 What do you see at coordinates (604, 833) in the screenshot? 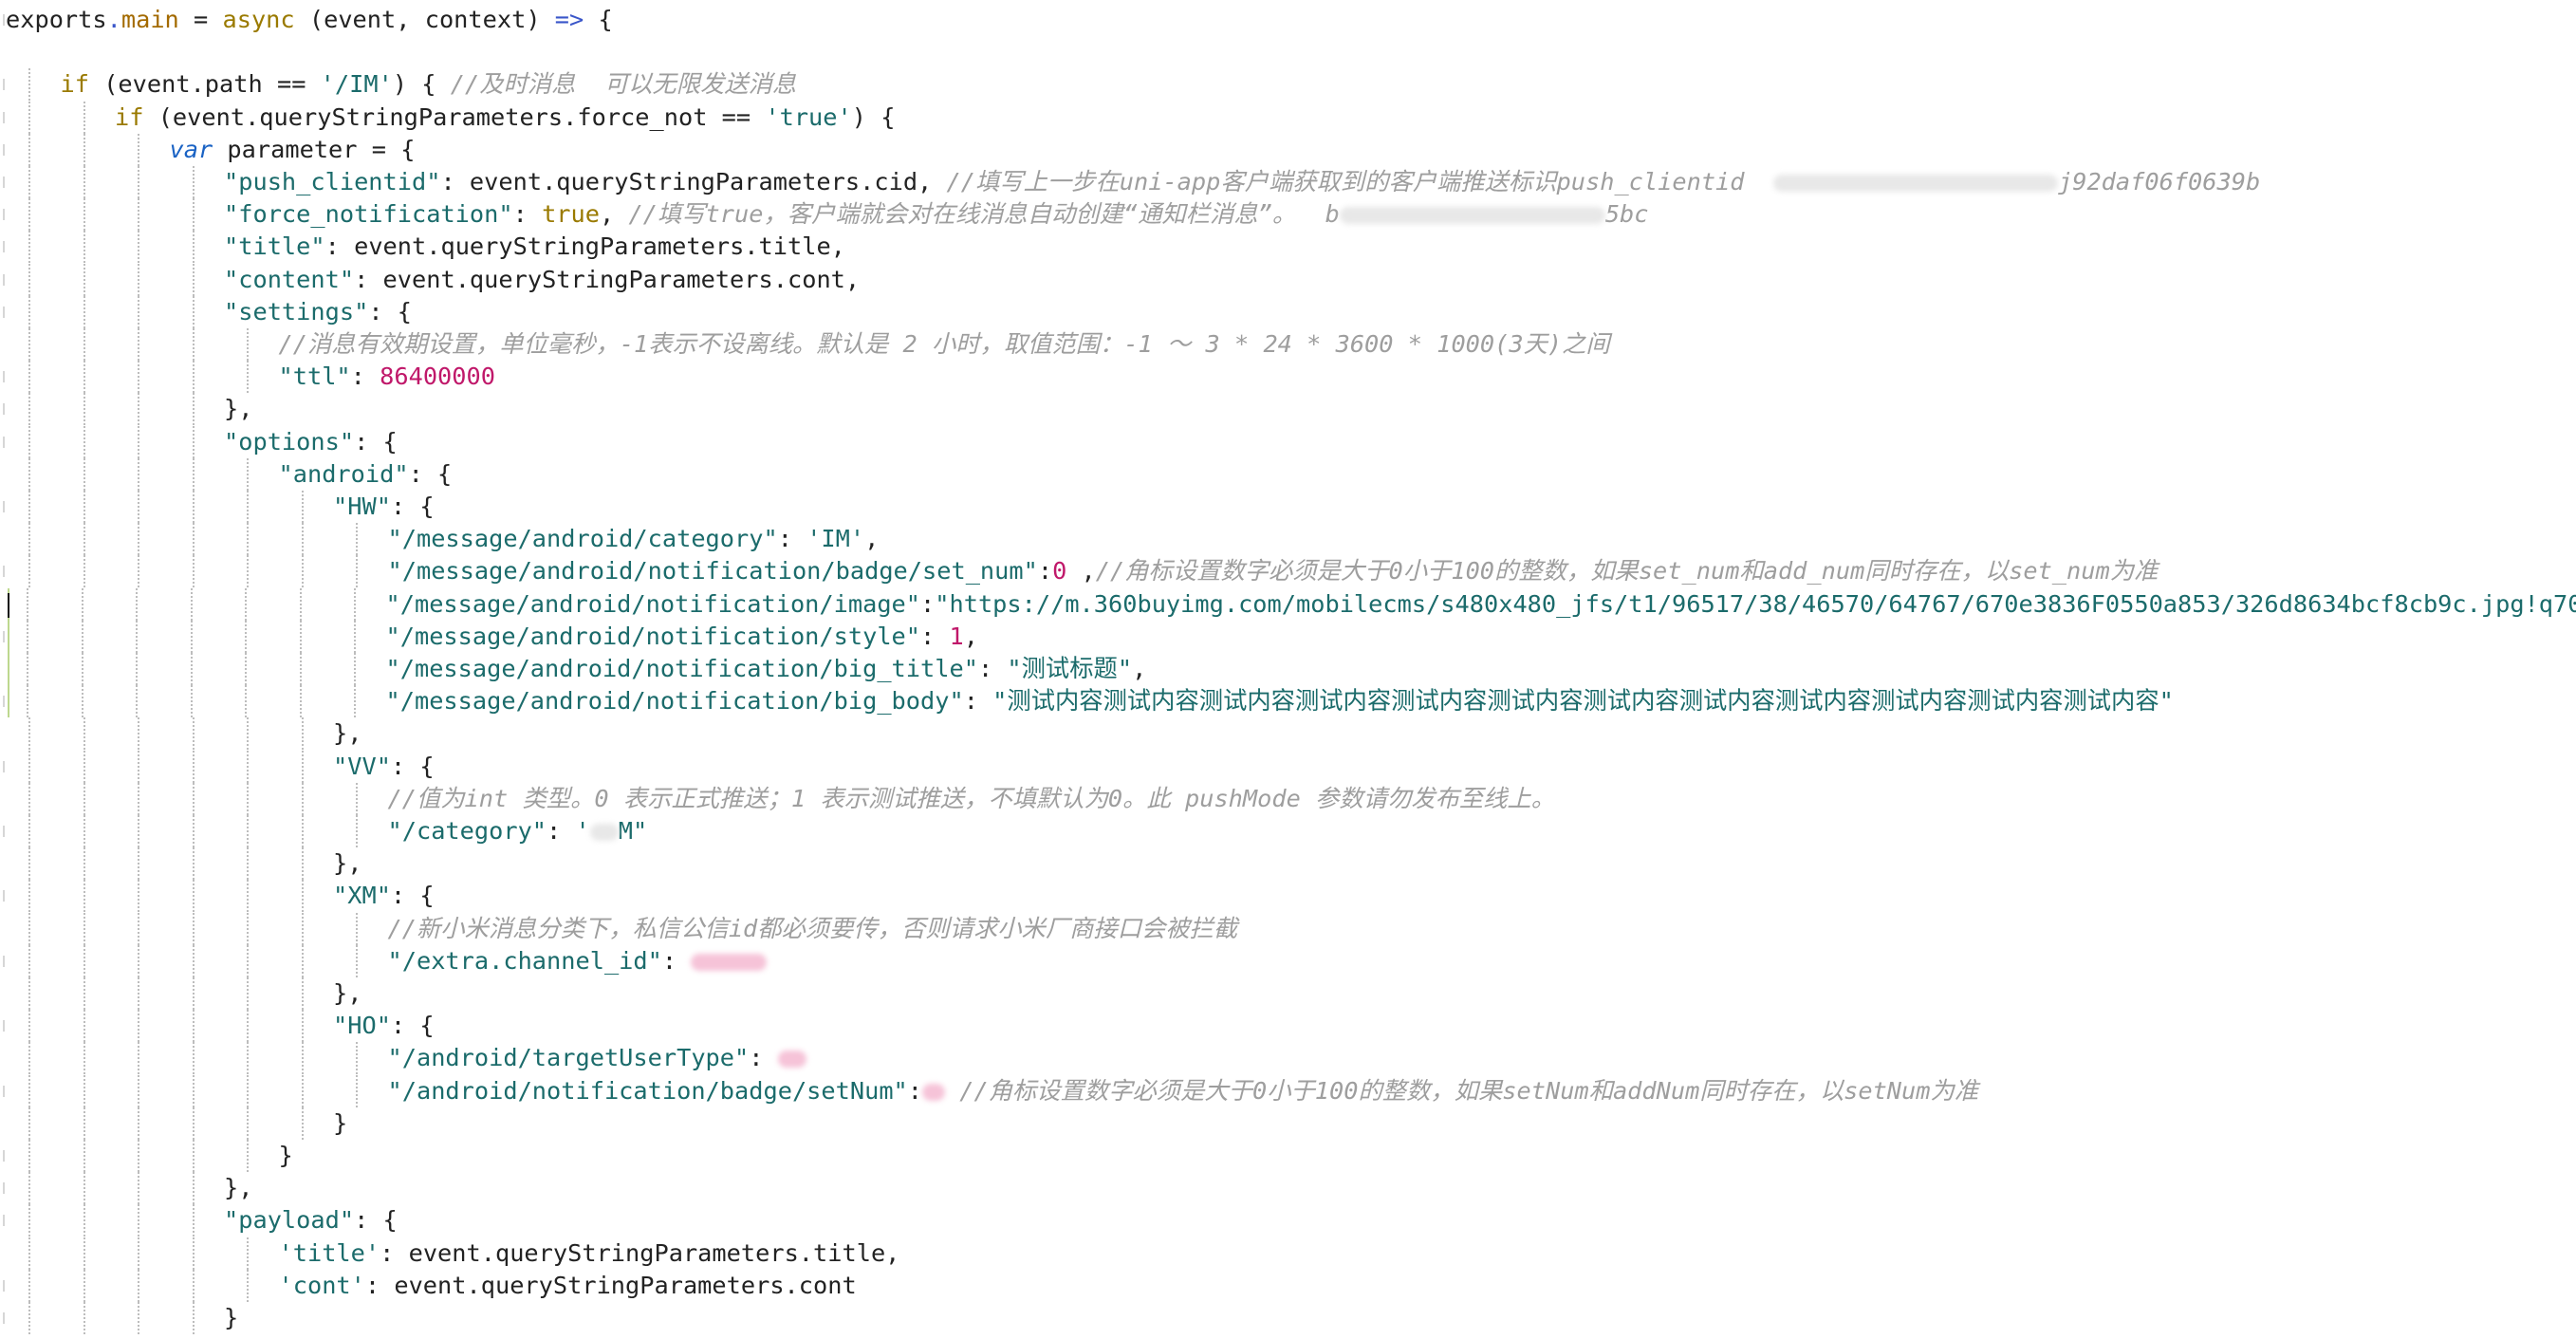
I see `redacted-region` at bounding box center [604, 833].